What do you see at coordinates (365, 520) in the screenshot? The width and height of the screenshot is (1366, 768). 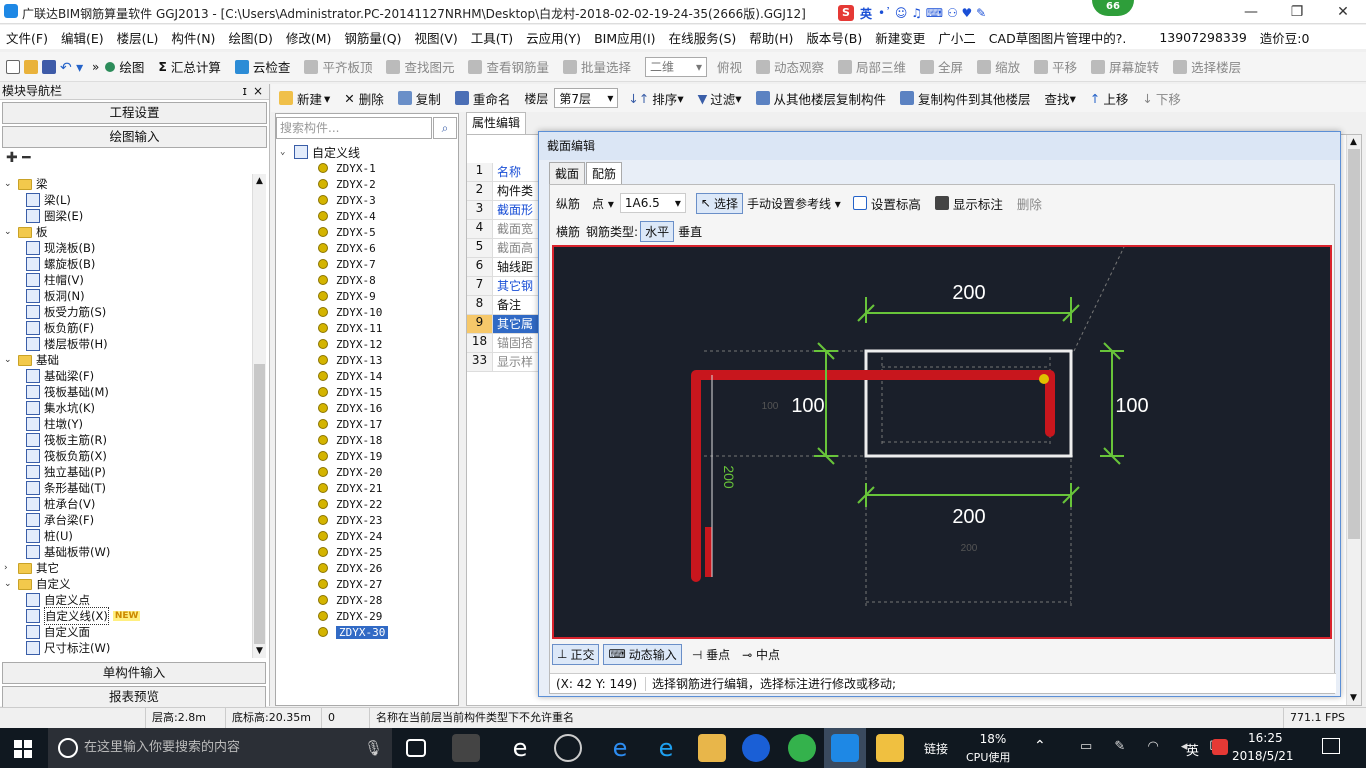 I see `component-item: ZDYX-23` at bounding box center [365, 520].